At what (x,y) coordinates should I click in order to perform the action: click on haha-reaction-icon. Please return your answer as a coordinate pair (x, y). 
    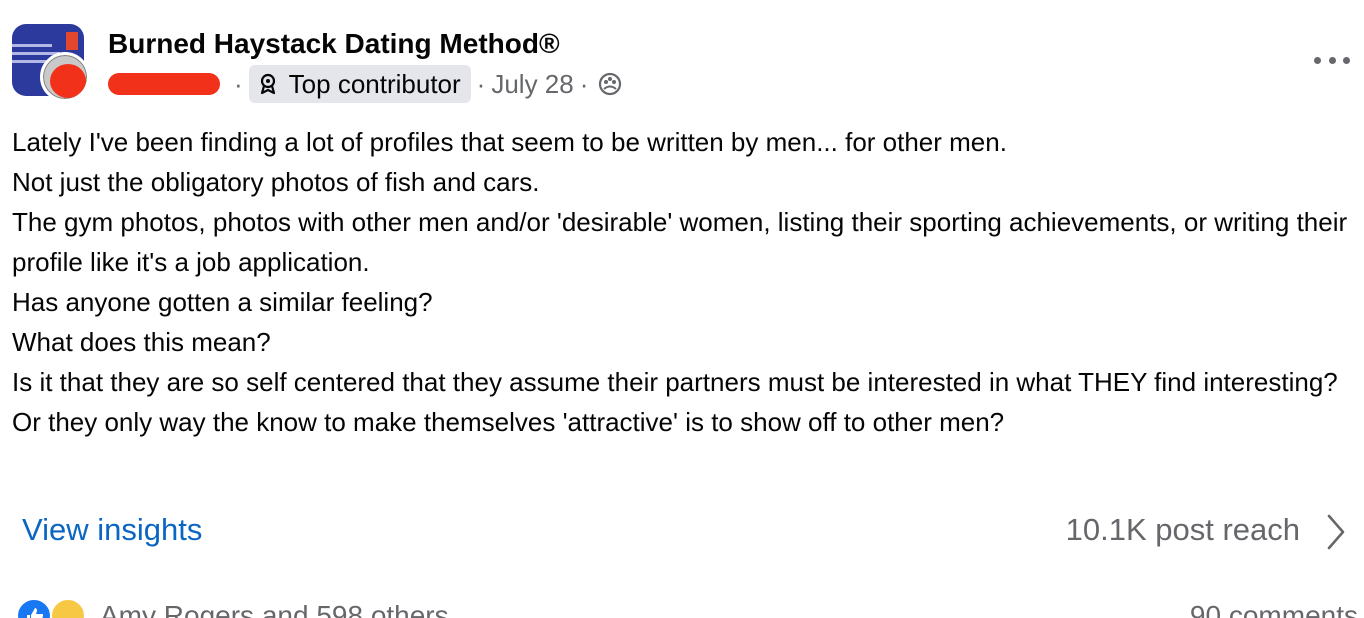
    Looking at the image, I should click on (68, 608).